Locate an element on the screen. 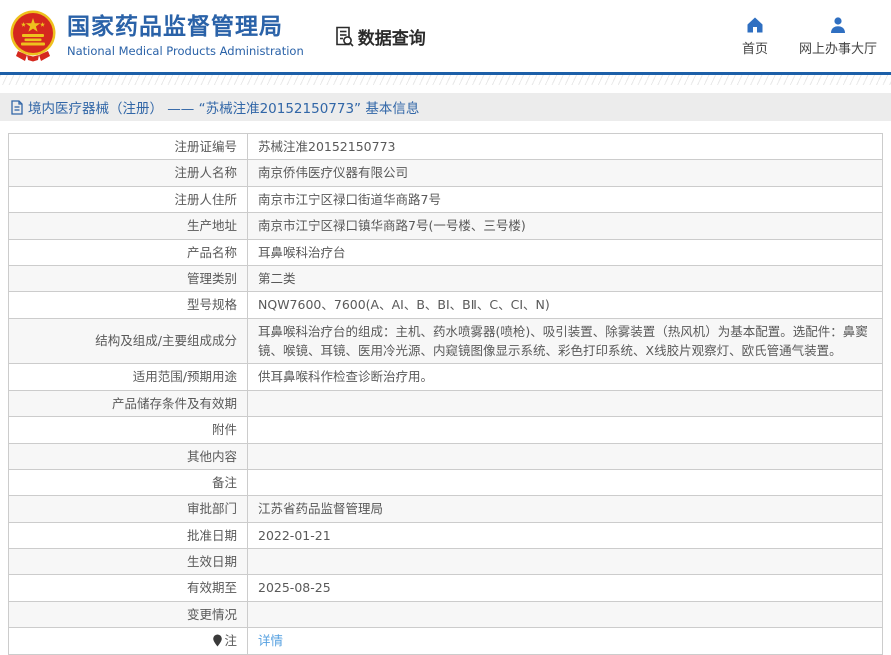 The height and width of the screenshot is (655, 891). table-row: 生效日期 is located at coordinates (445, 561).